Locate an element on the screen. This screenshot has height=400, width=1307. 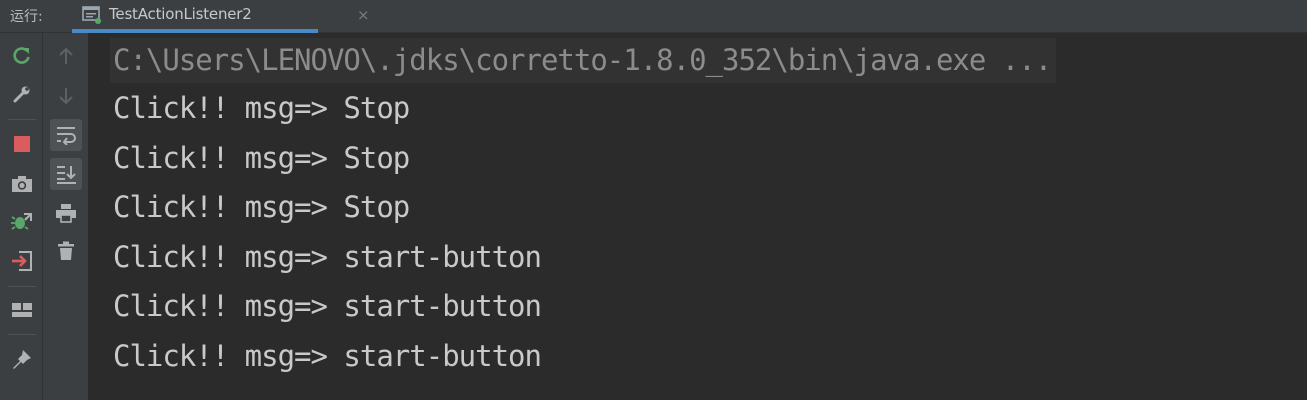
exit-icon is located at coordinates (22, 261).